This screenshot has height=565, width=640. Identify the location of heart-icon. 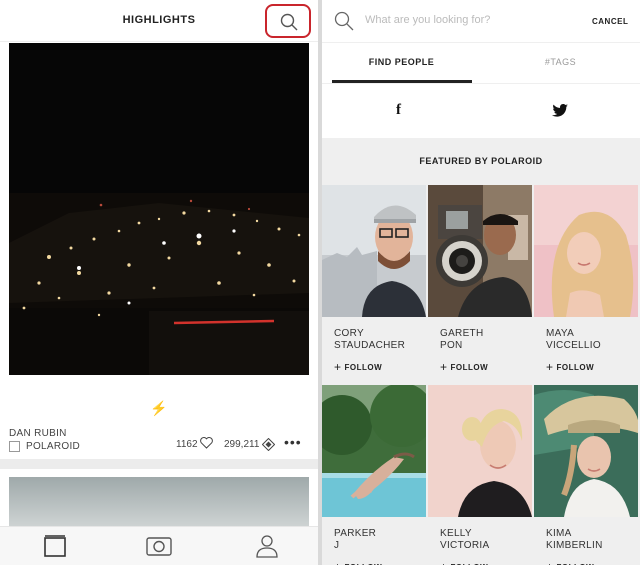
(206, 443).